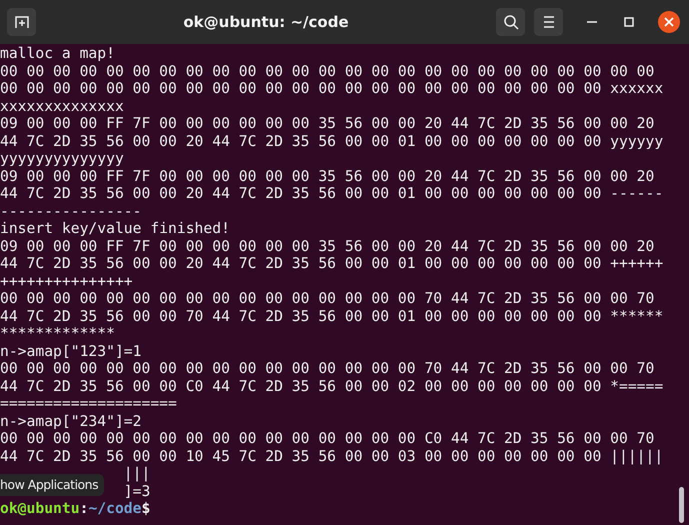  What do you see at coordinates (115, 229) in the screenshot?
I see `terminal-line: insert key/value finished!` at bounding box center [115, 229].